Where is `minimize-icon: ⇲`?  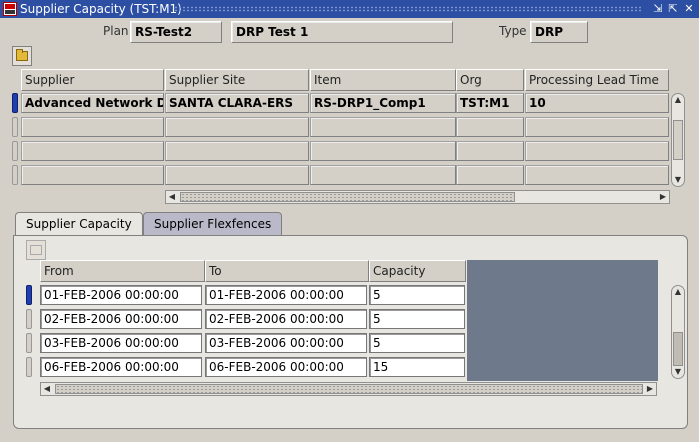
minimize-icon: ⇲ is located at coordinates (658, 8).